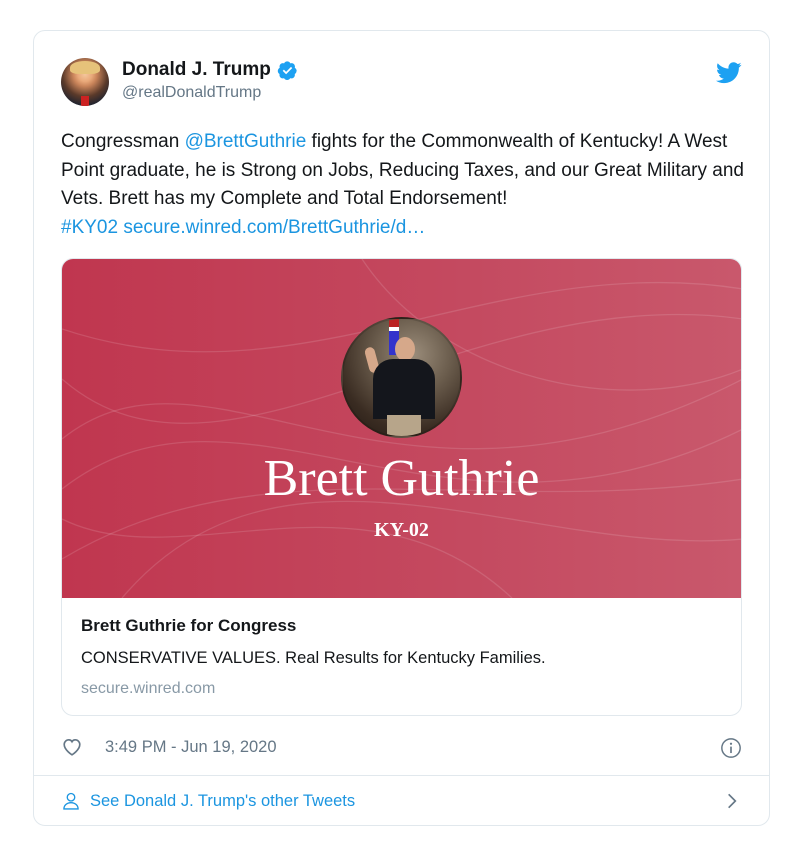 This screenshot has height=859, width=800. I want to click on hashtag-link: #KY02, so click(89, 227).